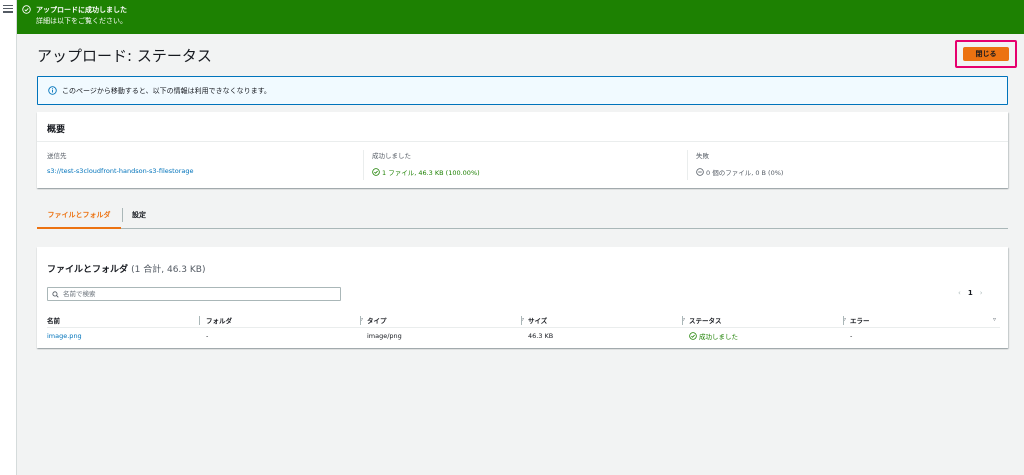  I want to click on close-button-highlight: 閉じる, so click(986, 54).